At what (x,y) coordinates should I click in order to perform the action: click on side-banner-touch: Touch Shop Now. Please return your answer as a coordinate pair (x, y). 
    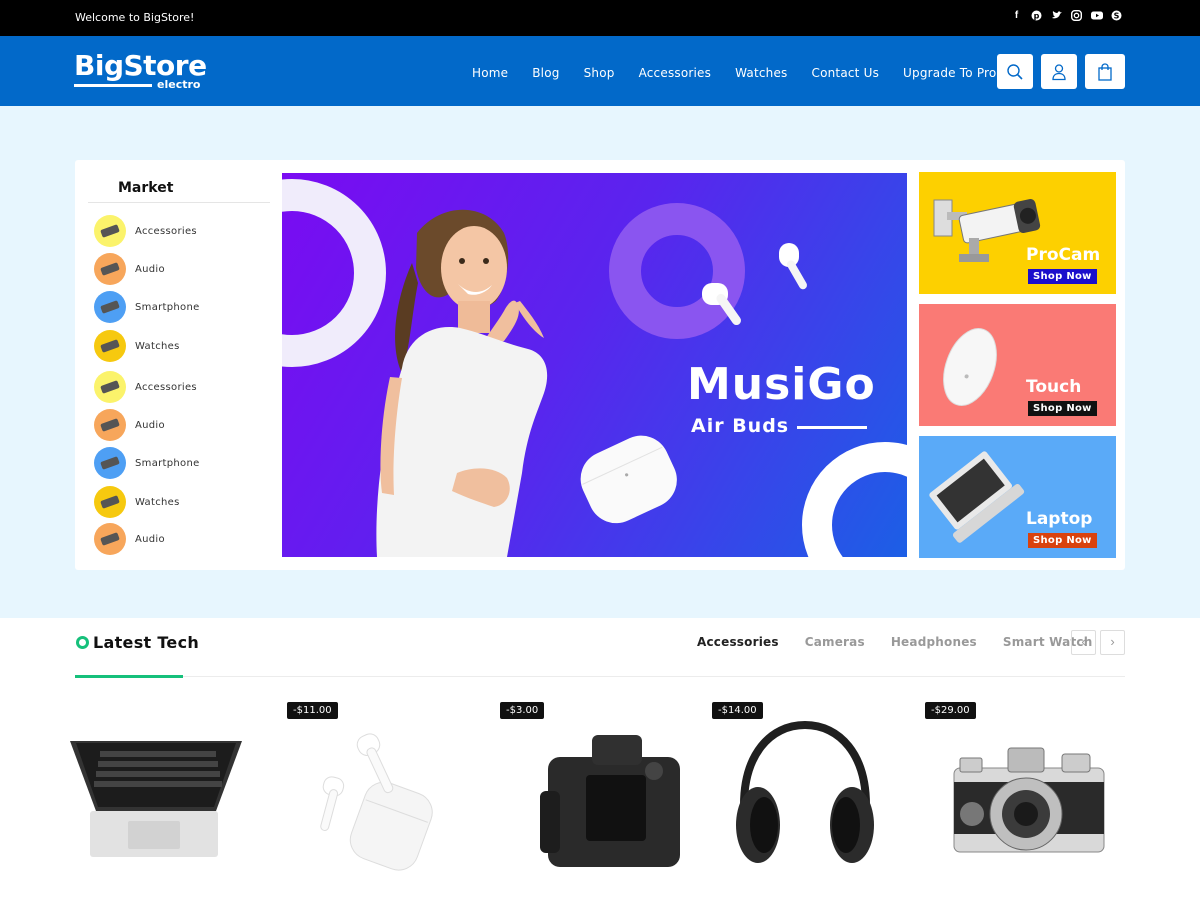
    Looking at the image, I should click on (1017, 365).